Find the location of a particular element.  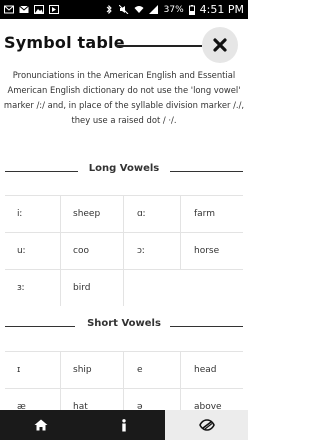

info-icon is located at coordinates (124, 424).